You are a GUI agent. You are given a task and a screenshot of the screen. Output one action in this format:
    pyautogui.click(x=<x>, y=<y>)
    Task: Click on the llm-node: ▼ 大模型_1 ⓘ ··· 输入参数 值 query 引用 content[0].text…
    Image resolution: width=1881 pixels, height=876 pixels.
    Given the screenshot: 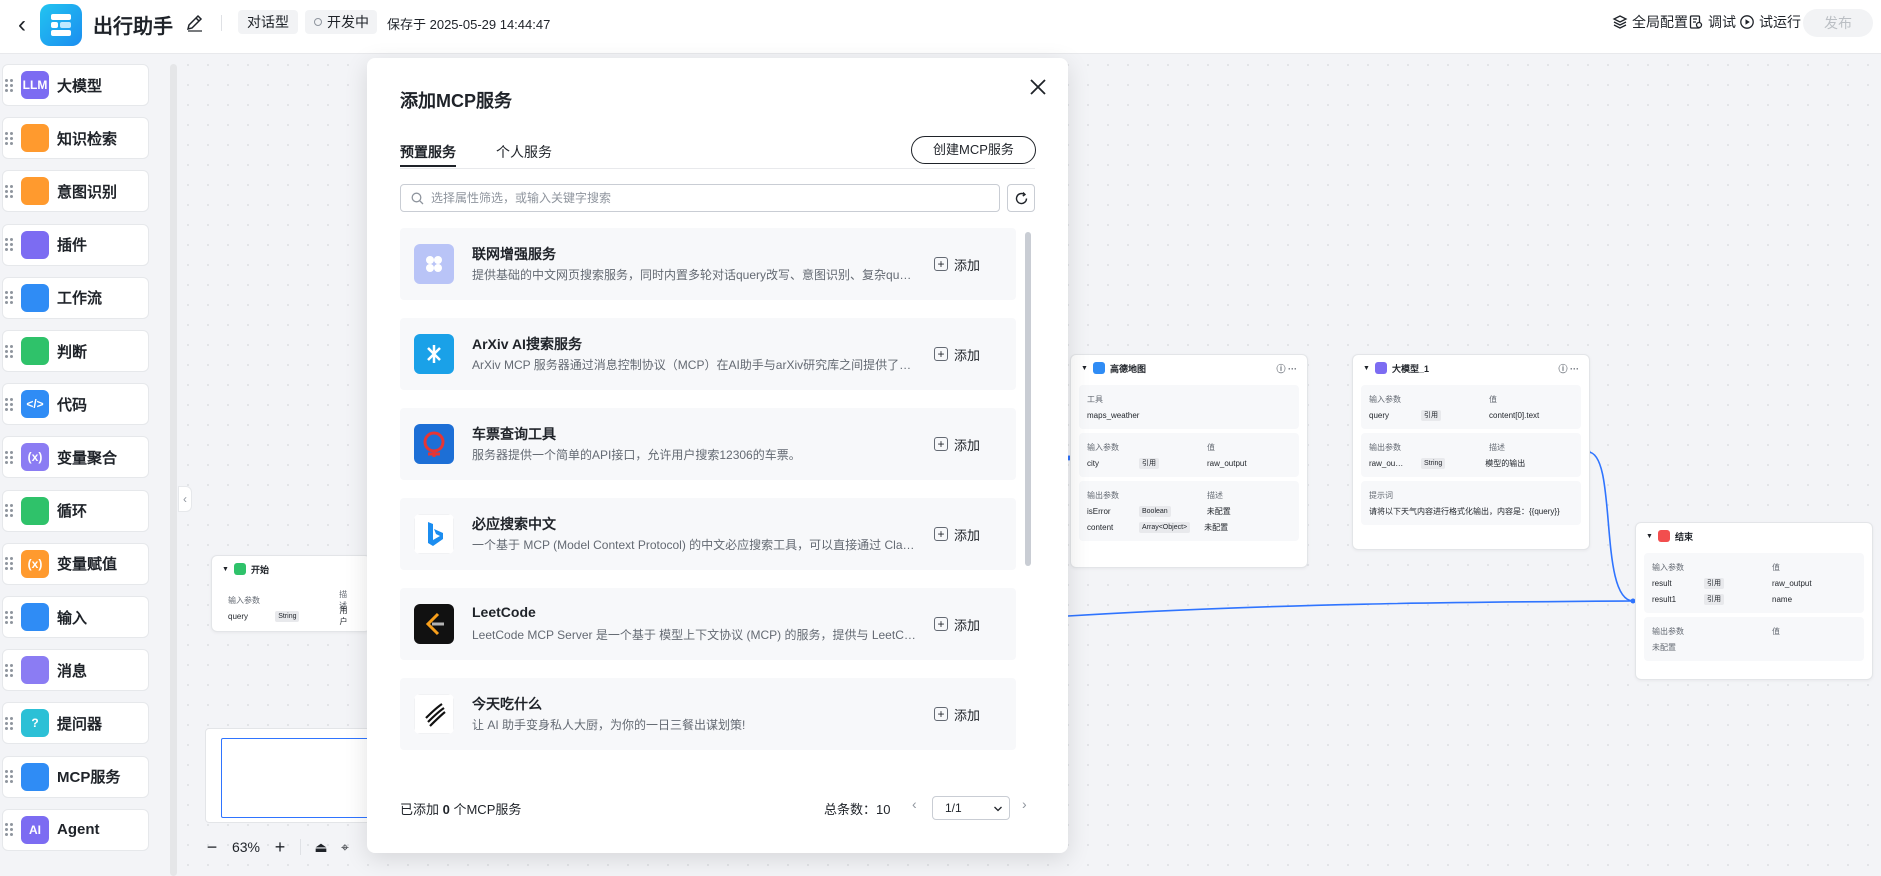 What is the action you would take?
    pyautogui.click(x=1471, y=452)
    